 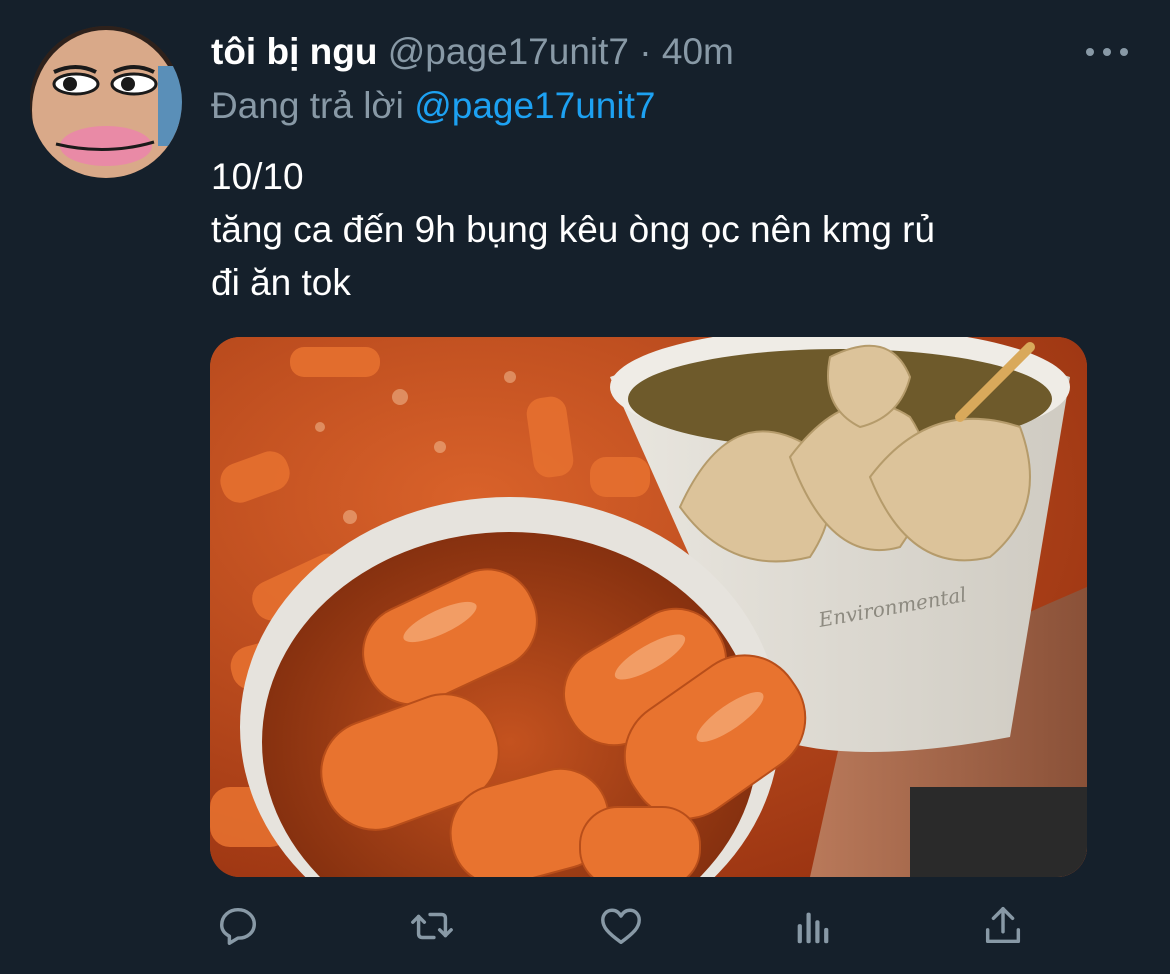 I want to click on avatar-image, so click(x=106, y=102).